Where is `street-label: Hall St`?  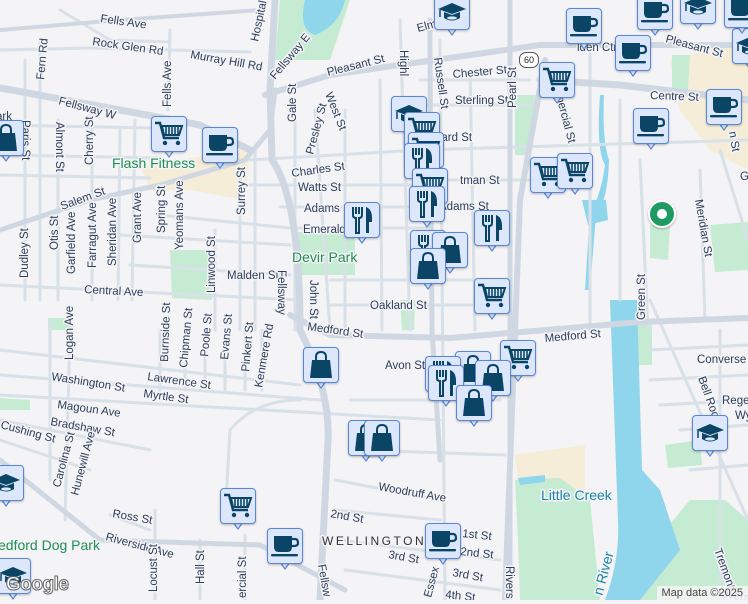
street-label: Hall St is located at coordinates (201, 566).